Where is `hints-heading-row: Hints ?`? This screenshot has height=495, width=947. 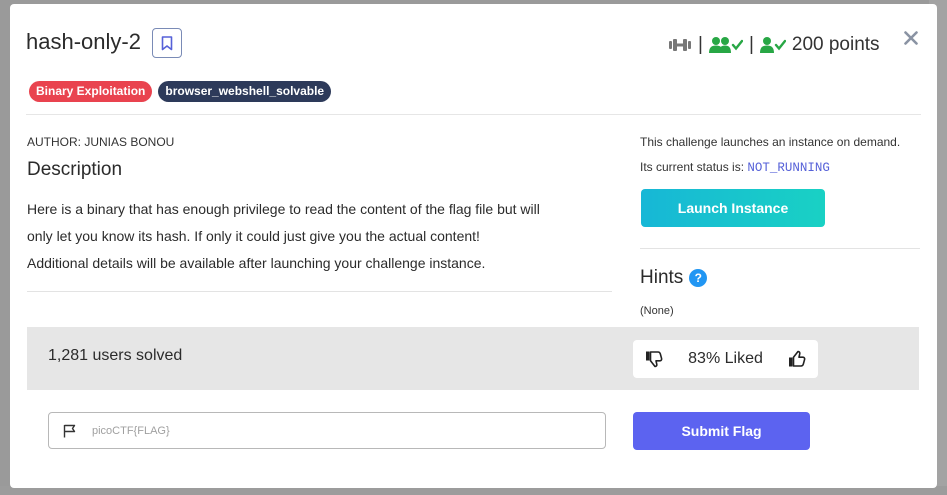 hints-heading-row: Hints ? is located at coordinates (674, 278).